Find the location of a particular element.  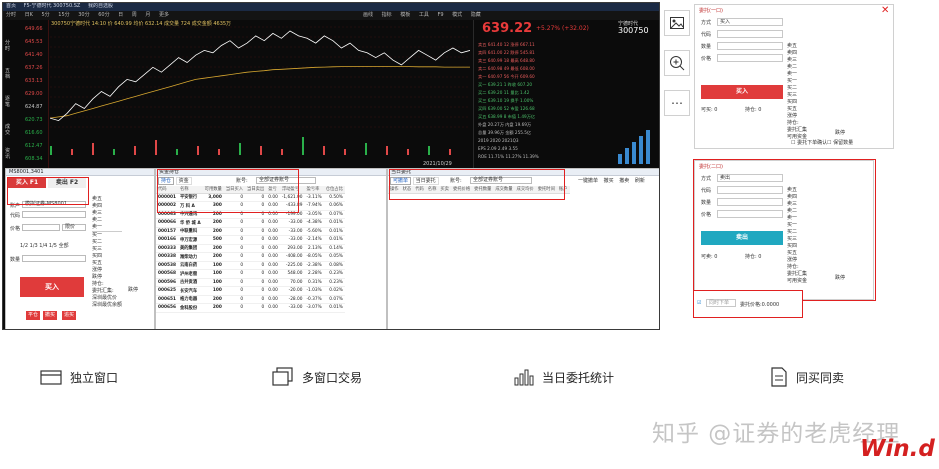

column-header: 盈亏 is located at coordinates (273, 190).